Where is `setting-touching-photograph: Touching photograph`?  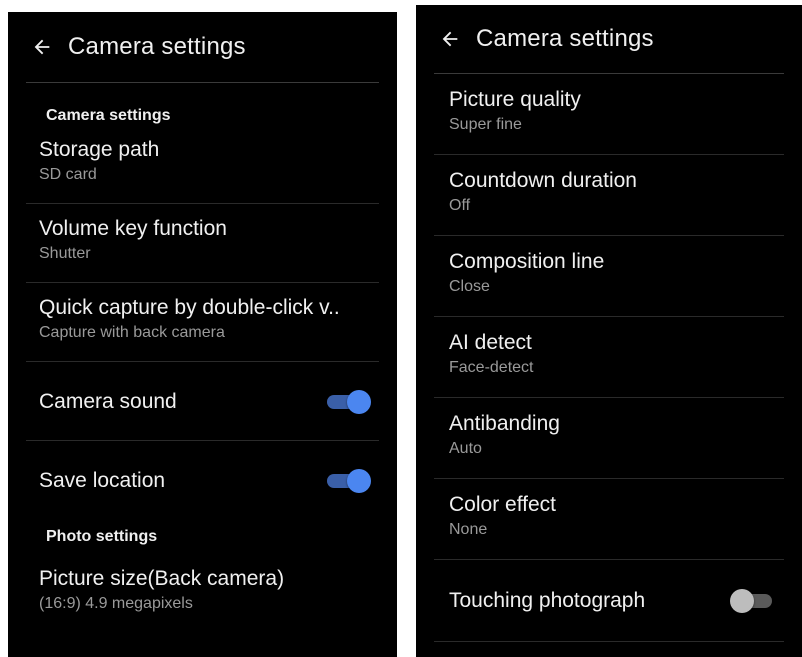
setting-touching-photograph: Touching photograph is located at coordinates (609, 601).